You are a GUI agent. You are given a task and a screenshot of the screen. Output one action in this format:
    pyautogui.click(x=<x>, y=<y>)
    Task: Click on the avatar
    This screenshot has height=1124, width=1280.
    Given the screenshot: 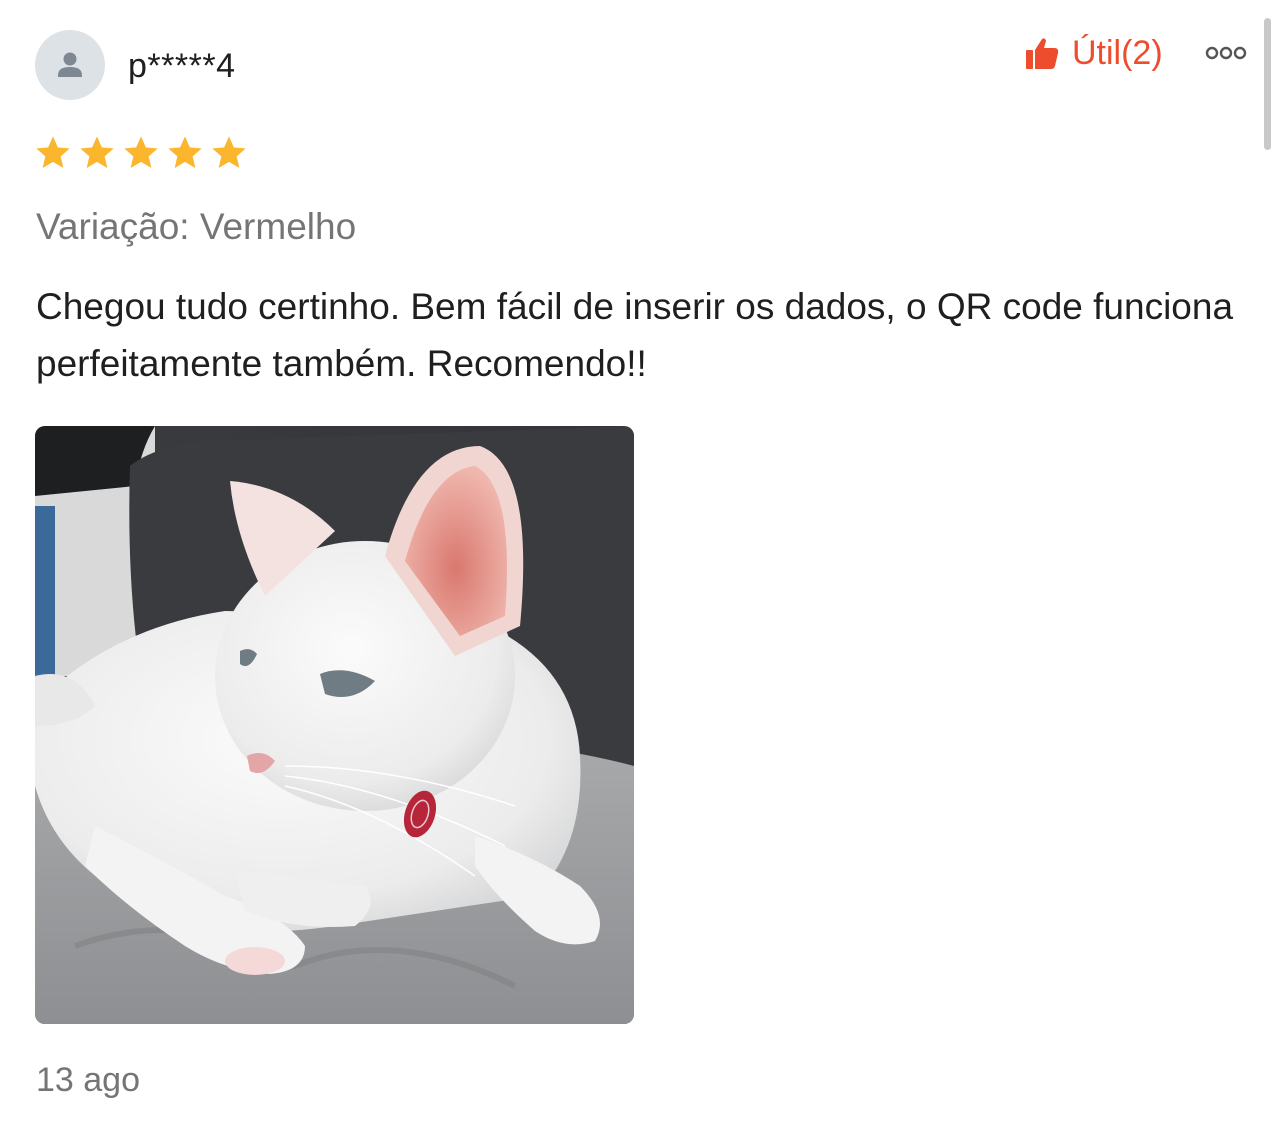 What is the action you would take?
    pyautogui.click(x=70, y=65)
    